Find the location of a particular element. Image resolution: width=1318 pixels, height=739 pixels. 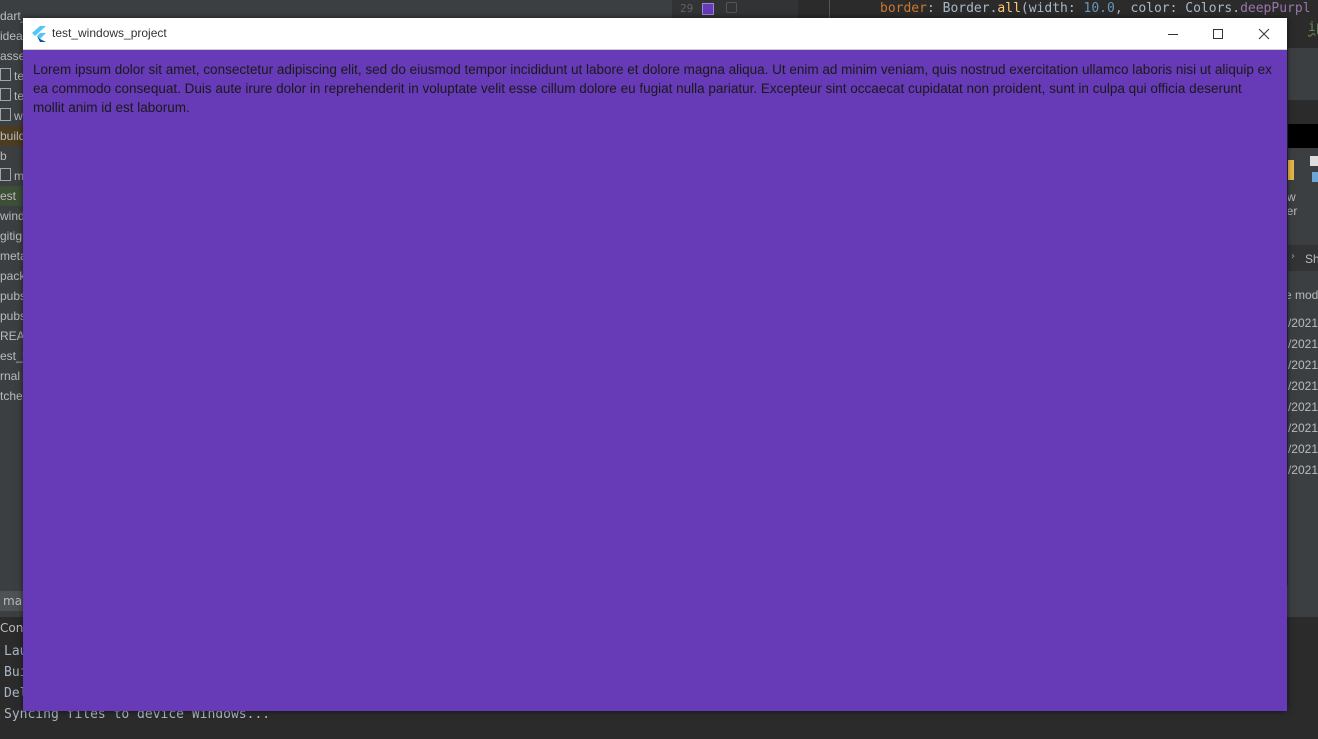

code-token: : Border. is located at coordinates (962, 8).